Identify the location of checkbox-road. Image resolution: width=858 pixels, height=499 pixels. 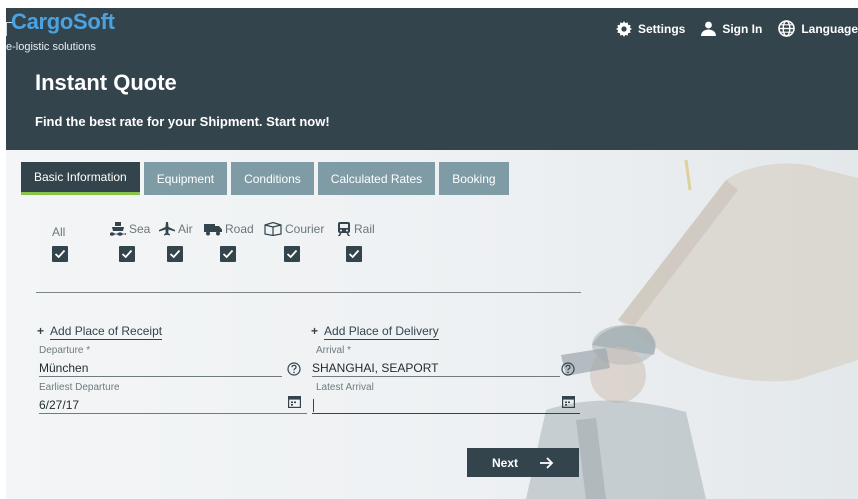
(228, 254).